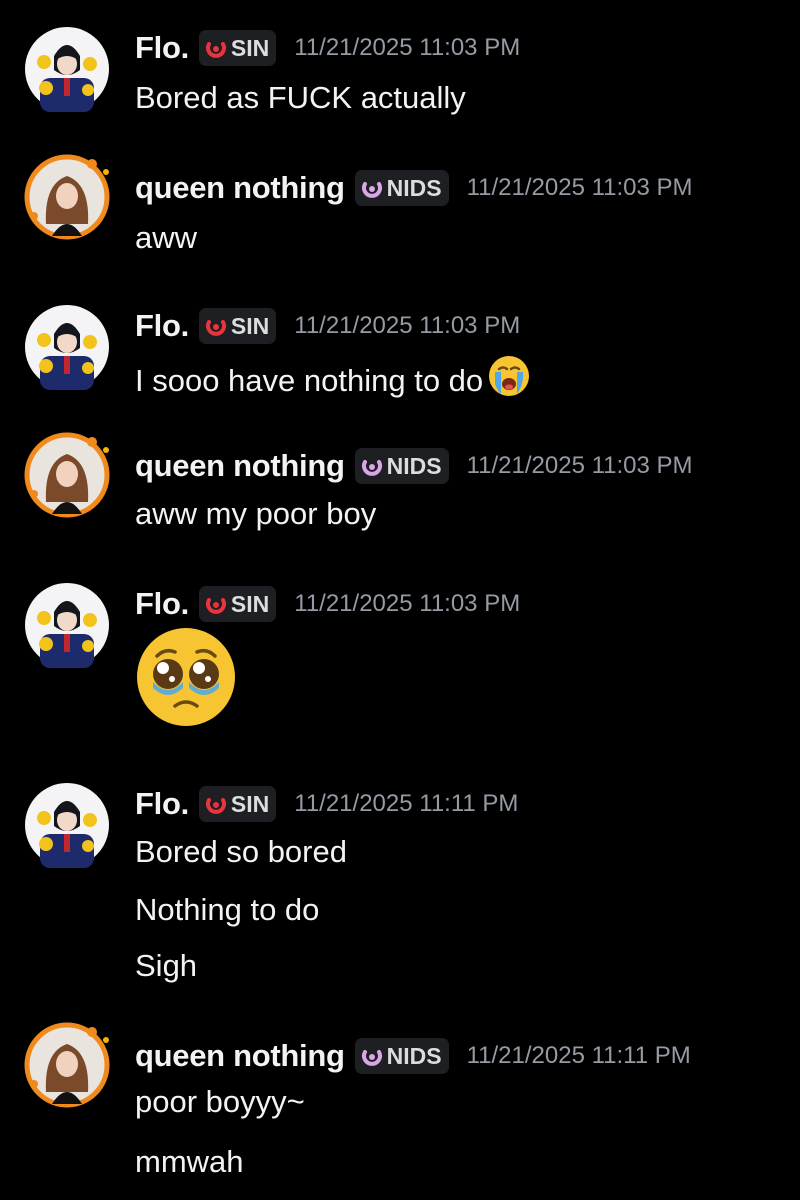  What do you see at coordinates (189, 1161) in the screenshot?
I see `message-text: mmwah` at bounding box center [189, 1161].